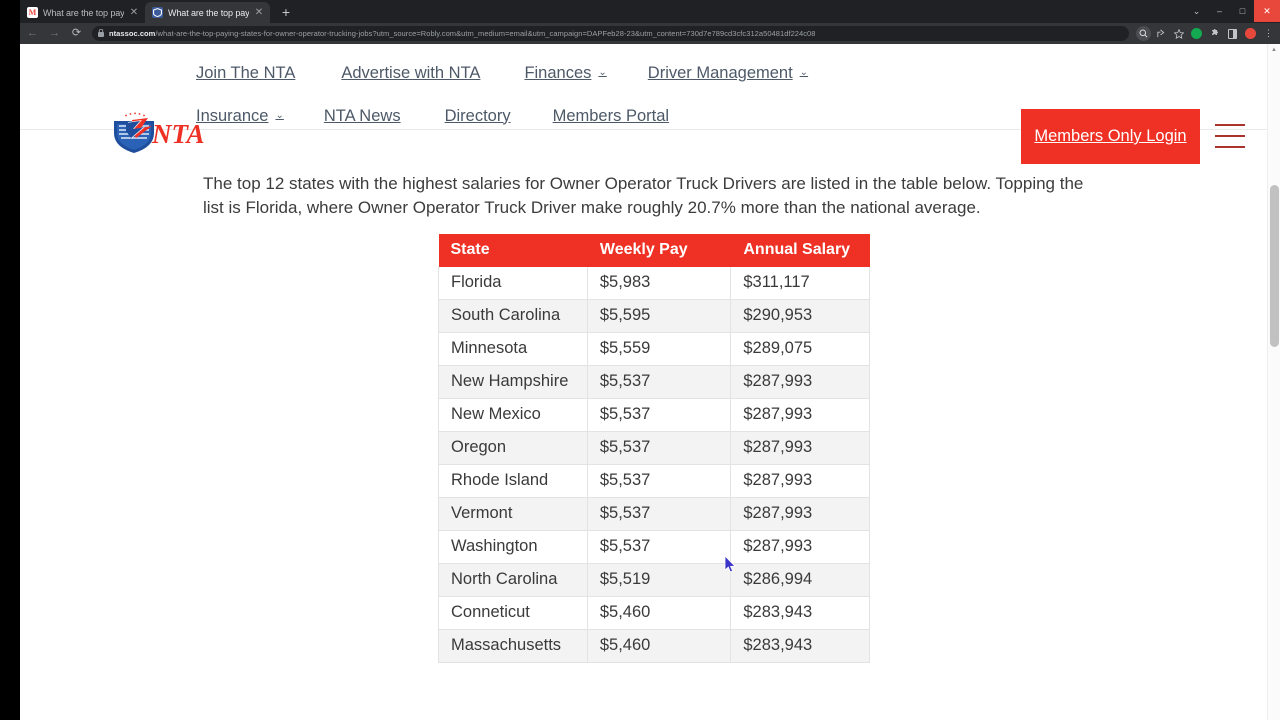 The image size is (1280, 720). I want to click on table-row: New Mexico $5,537 $287,993, so click(654, 415).